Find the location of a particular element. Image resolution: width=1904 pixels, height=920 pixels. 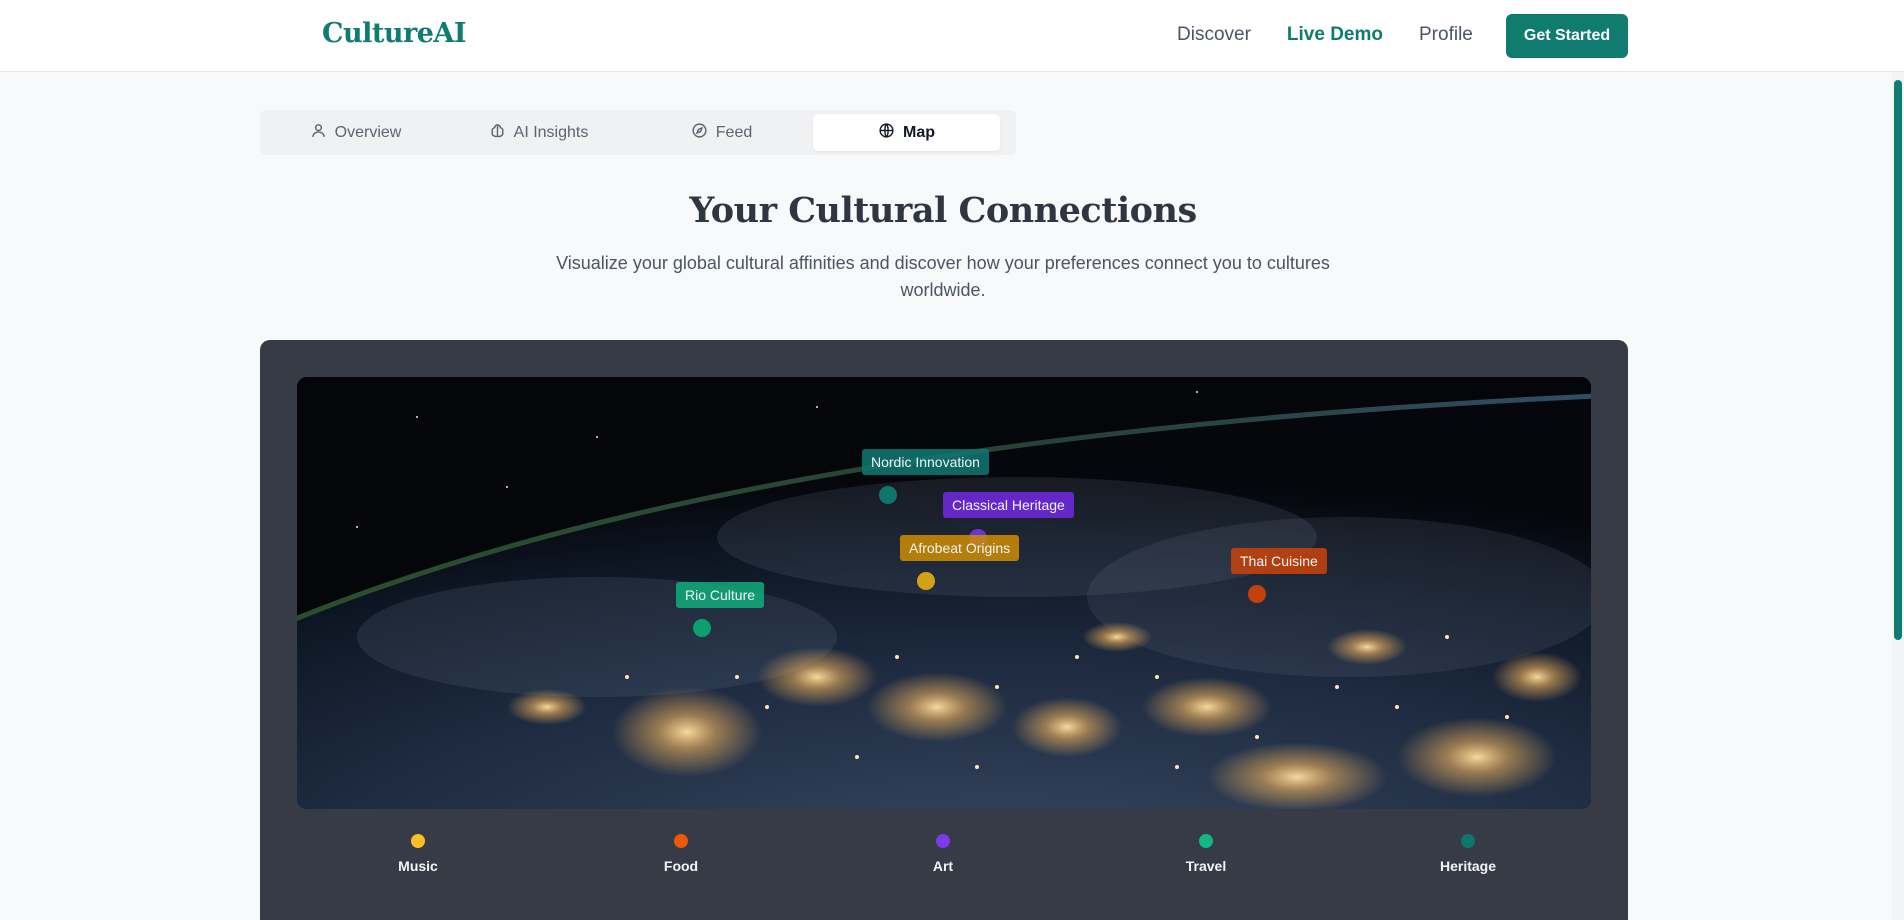

legend-label: Heritage is located at coordinates (1468, 866).